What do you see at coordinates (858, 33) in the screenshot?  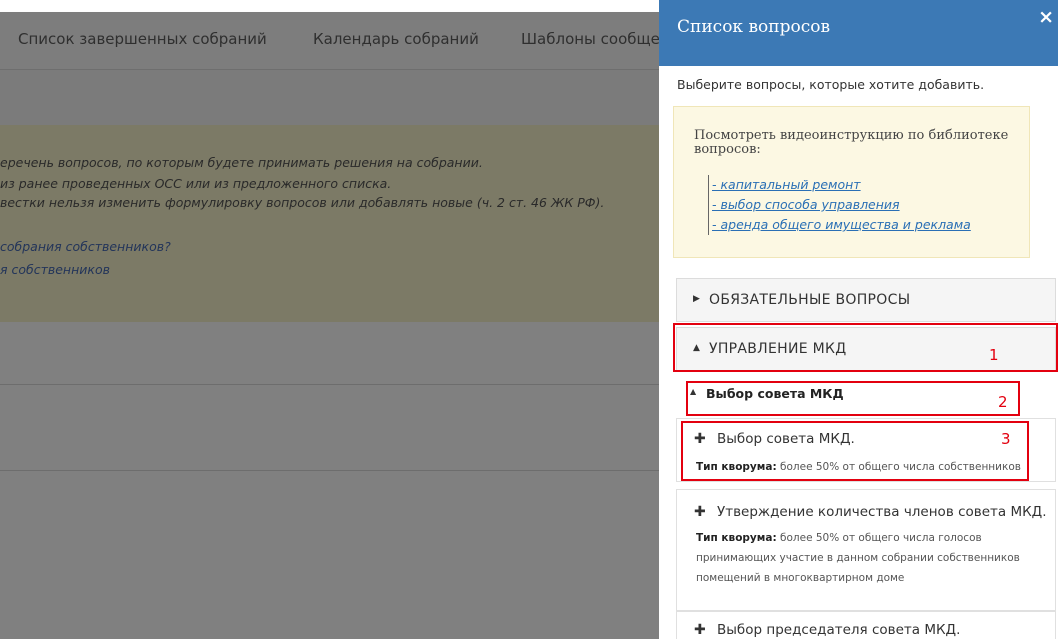 I see `panel-header: Список вопросов ×` at bounding box center [858, 33].